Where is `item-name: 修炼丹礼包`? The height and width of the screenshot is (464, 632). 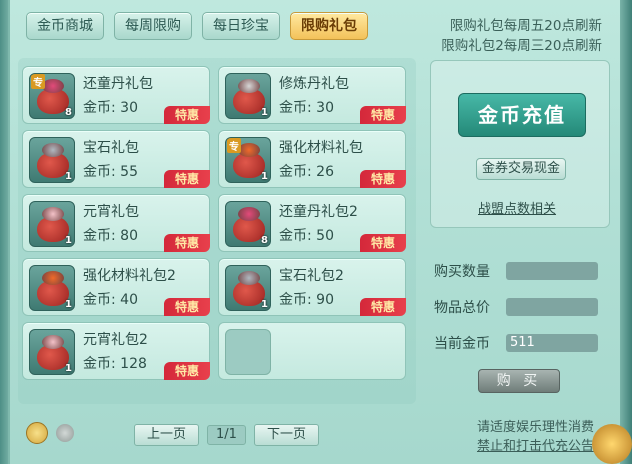
item-name: 修炼丹礼包 is located at coordinates (314, 84).